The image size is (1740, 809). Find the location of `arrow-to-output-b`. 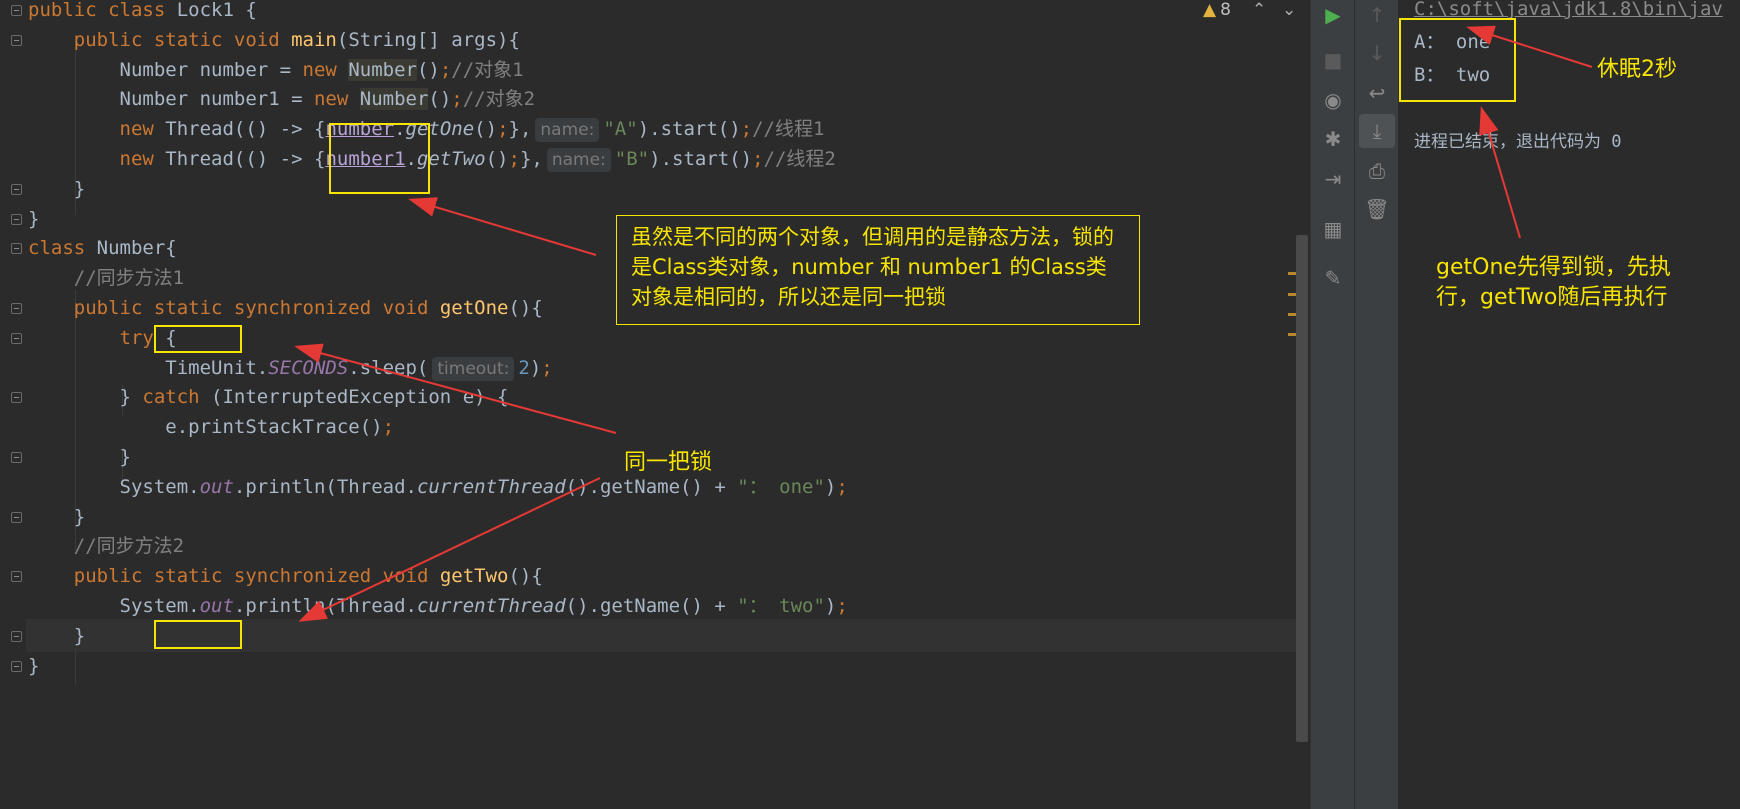

arrow-to-output-b is located at coordinates (1500, 172).